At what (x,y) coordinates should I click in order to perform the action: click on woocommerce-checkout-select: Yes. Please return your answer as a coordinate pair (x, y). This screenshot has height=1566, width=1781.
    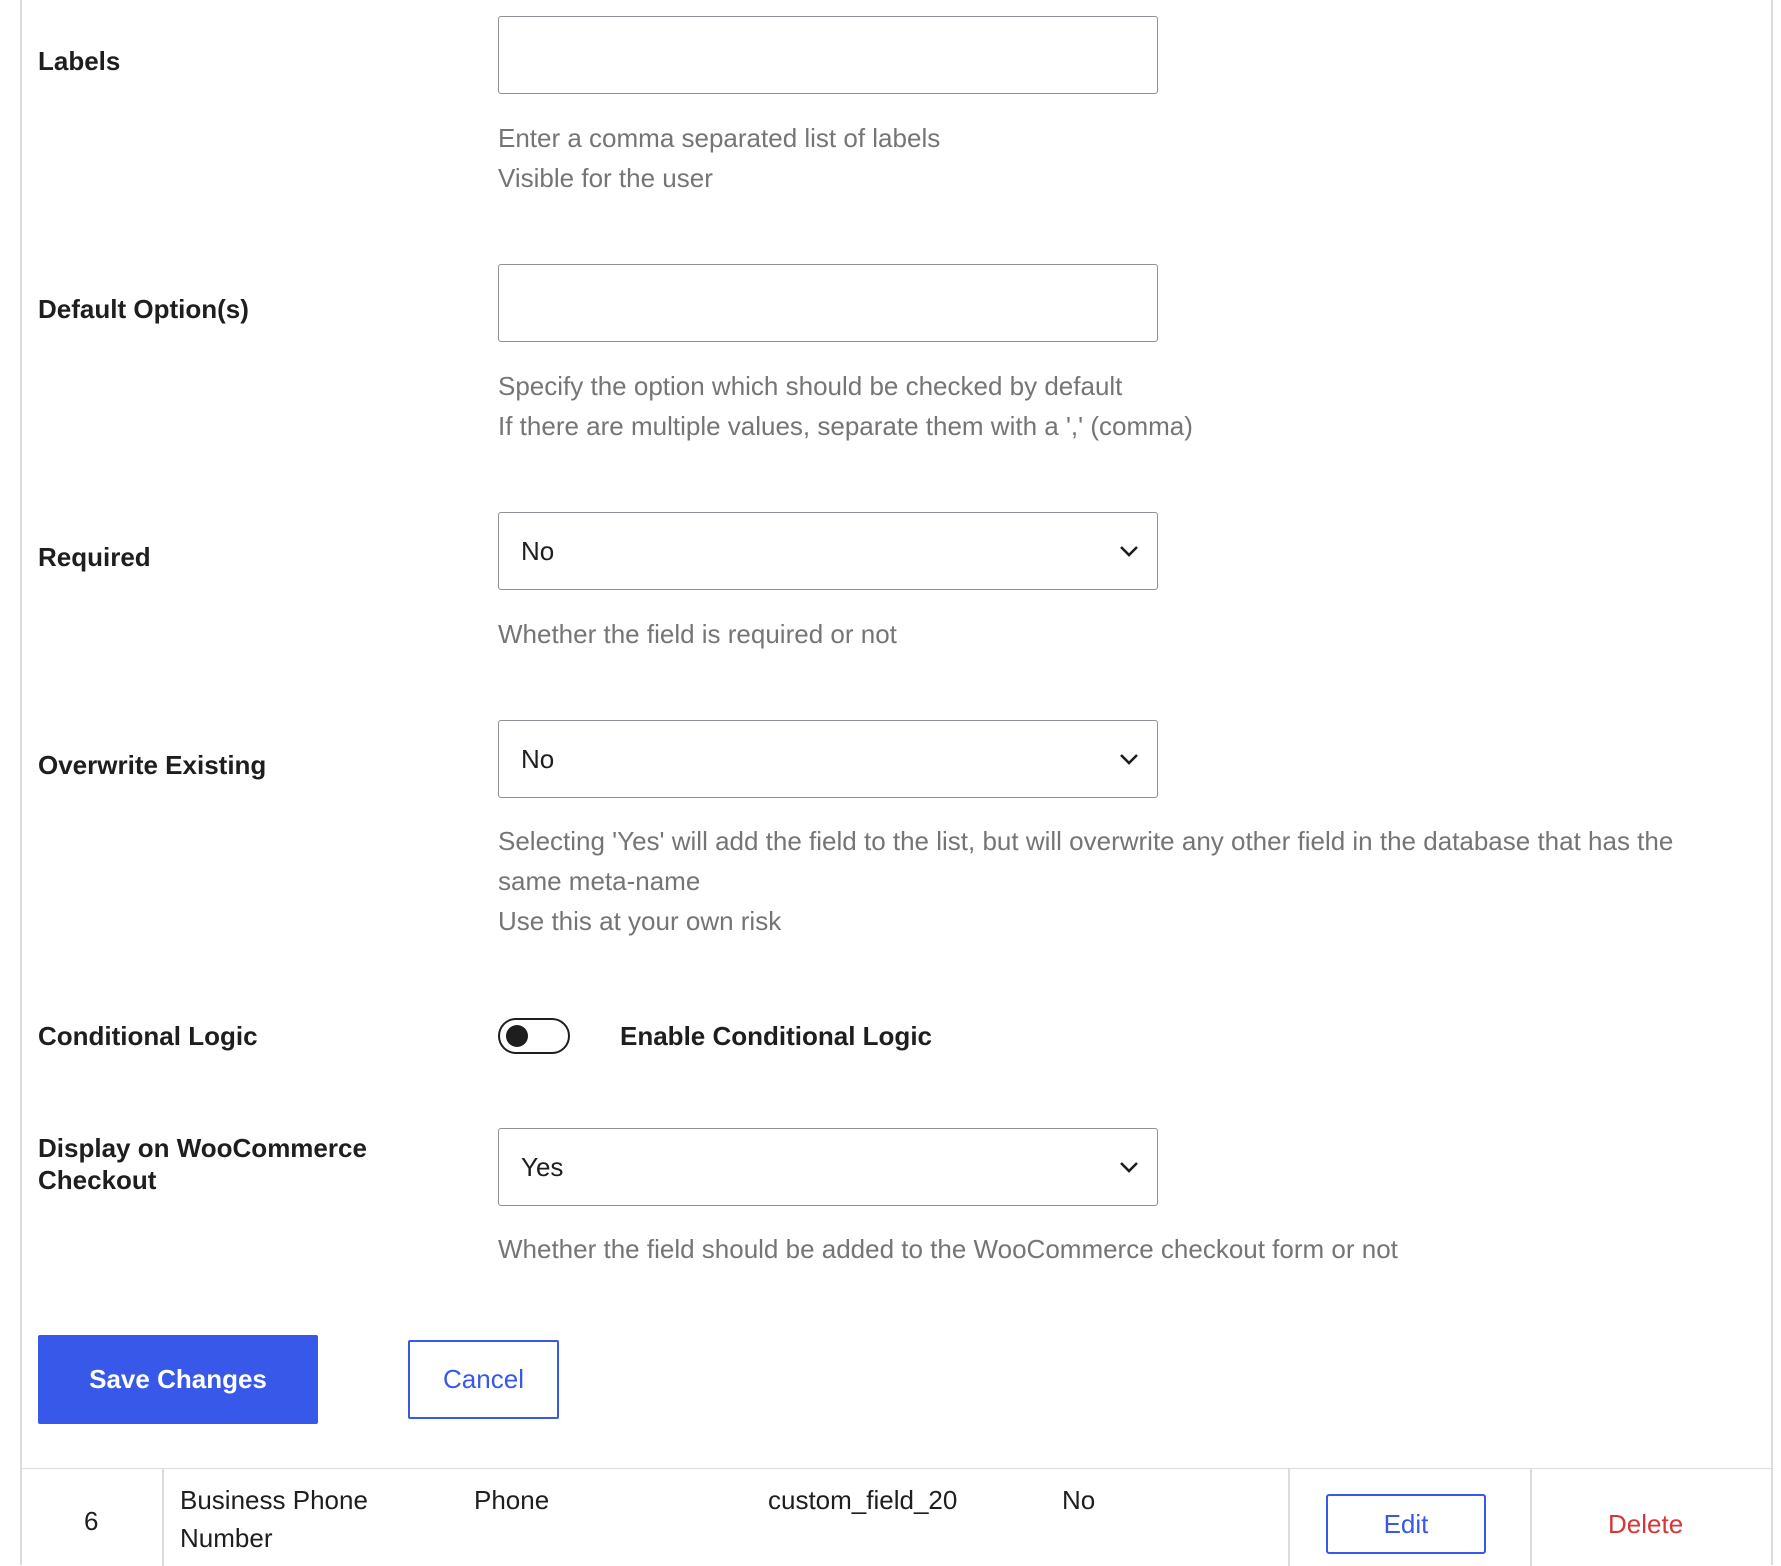
    Looking at the image, I should click on (828, 1167).